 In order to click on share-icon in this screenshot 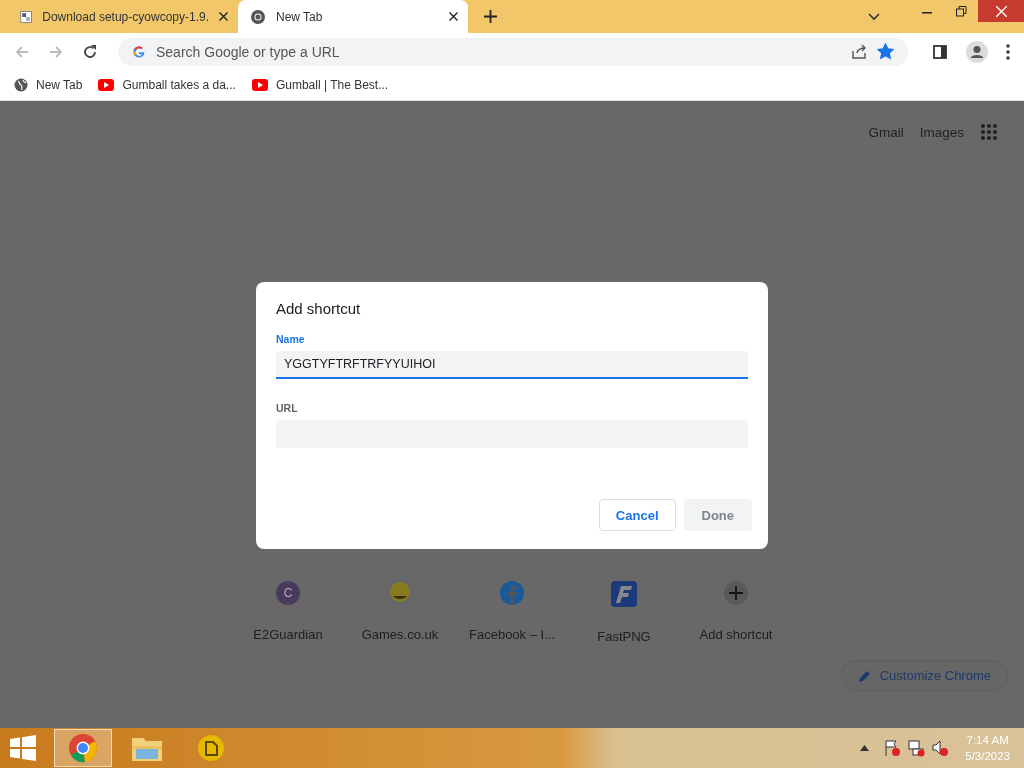, I will do `click(859, 51)`.